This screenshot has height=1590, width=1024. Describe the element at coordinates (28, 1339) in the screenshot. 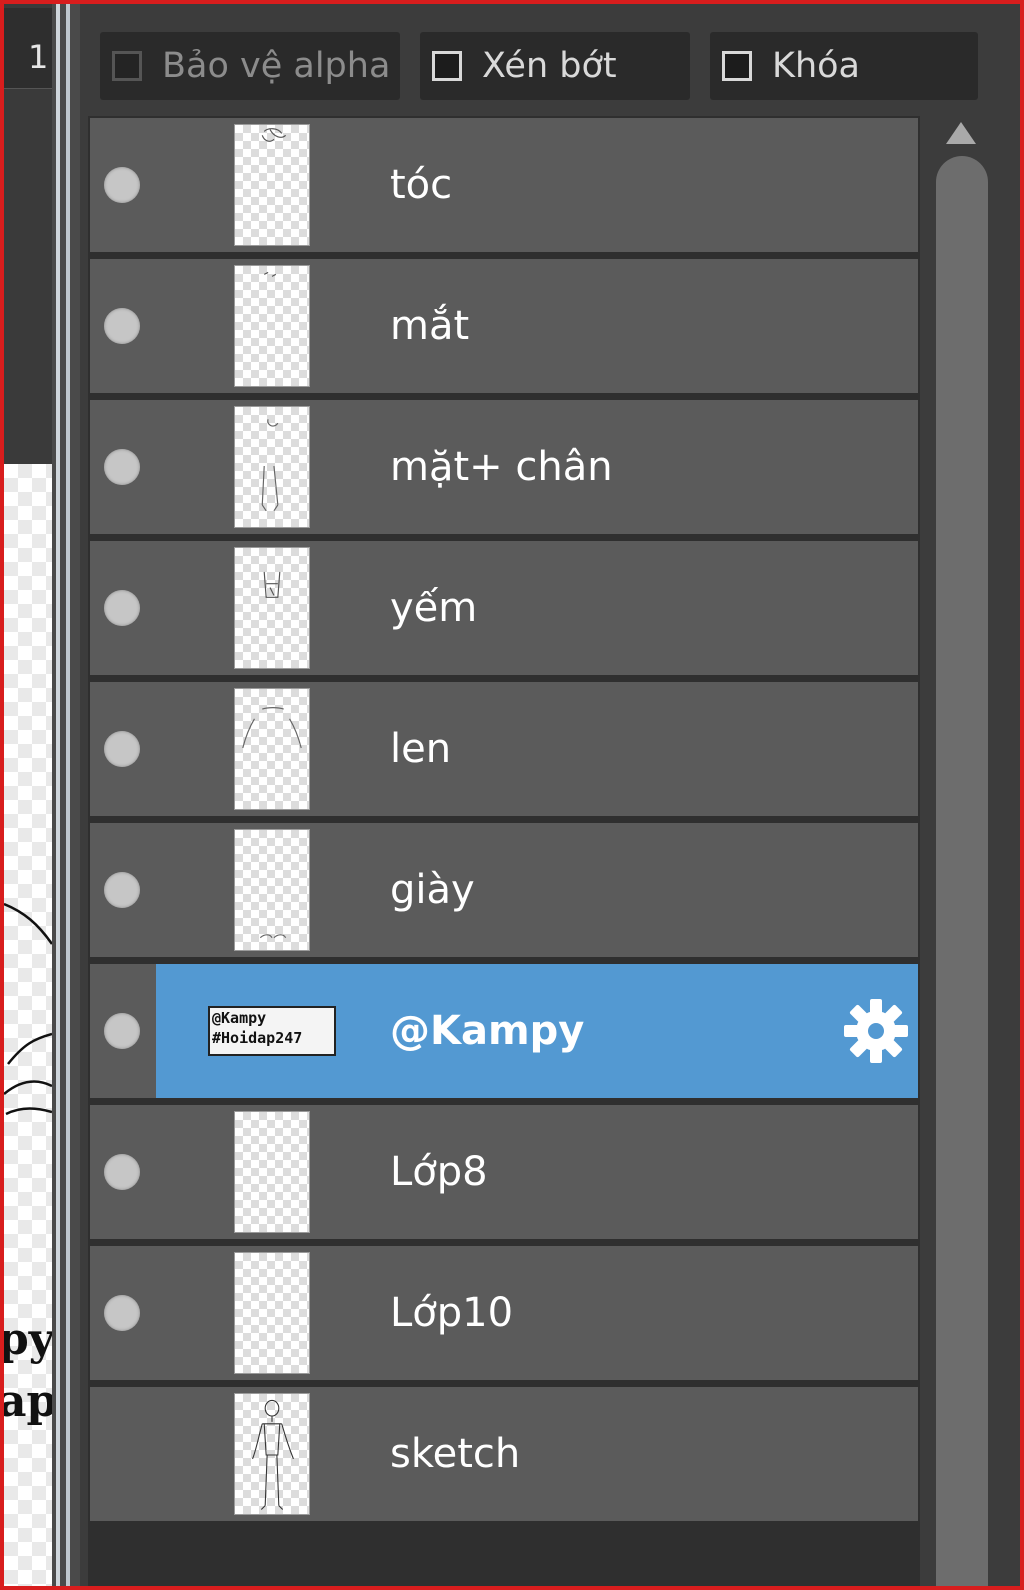

I see `canvas-watermark-text-1: py` at that location.